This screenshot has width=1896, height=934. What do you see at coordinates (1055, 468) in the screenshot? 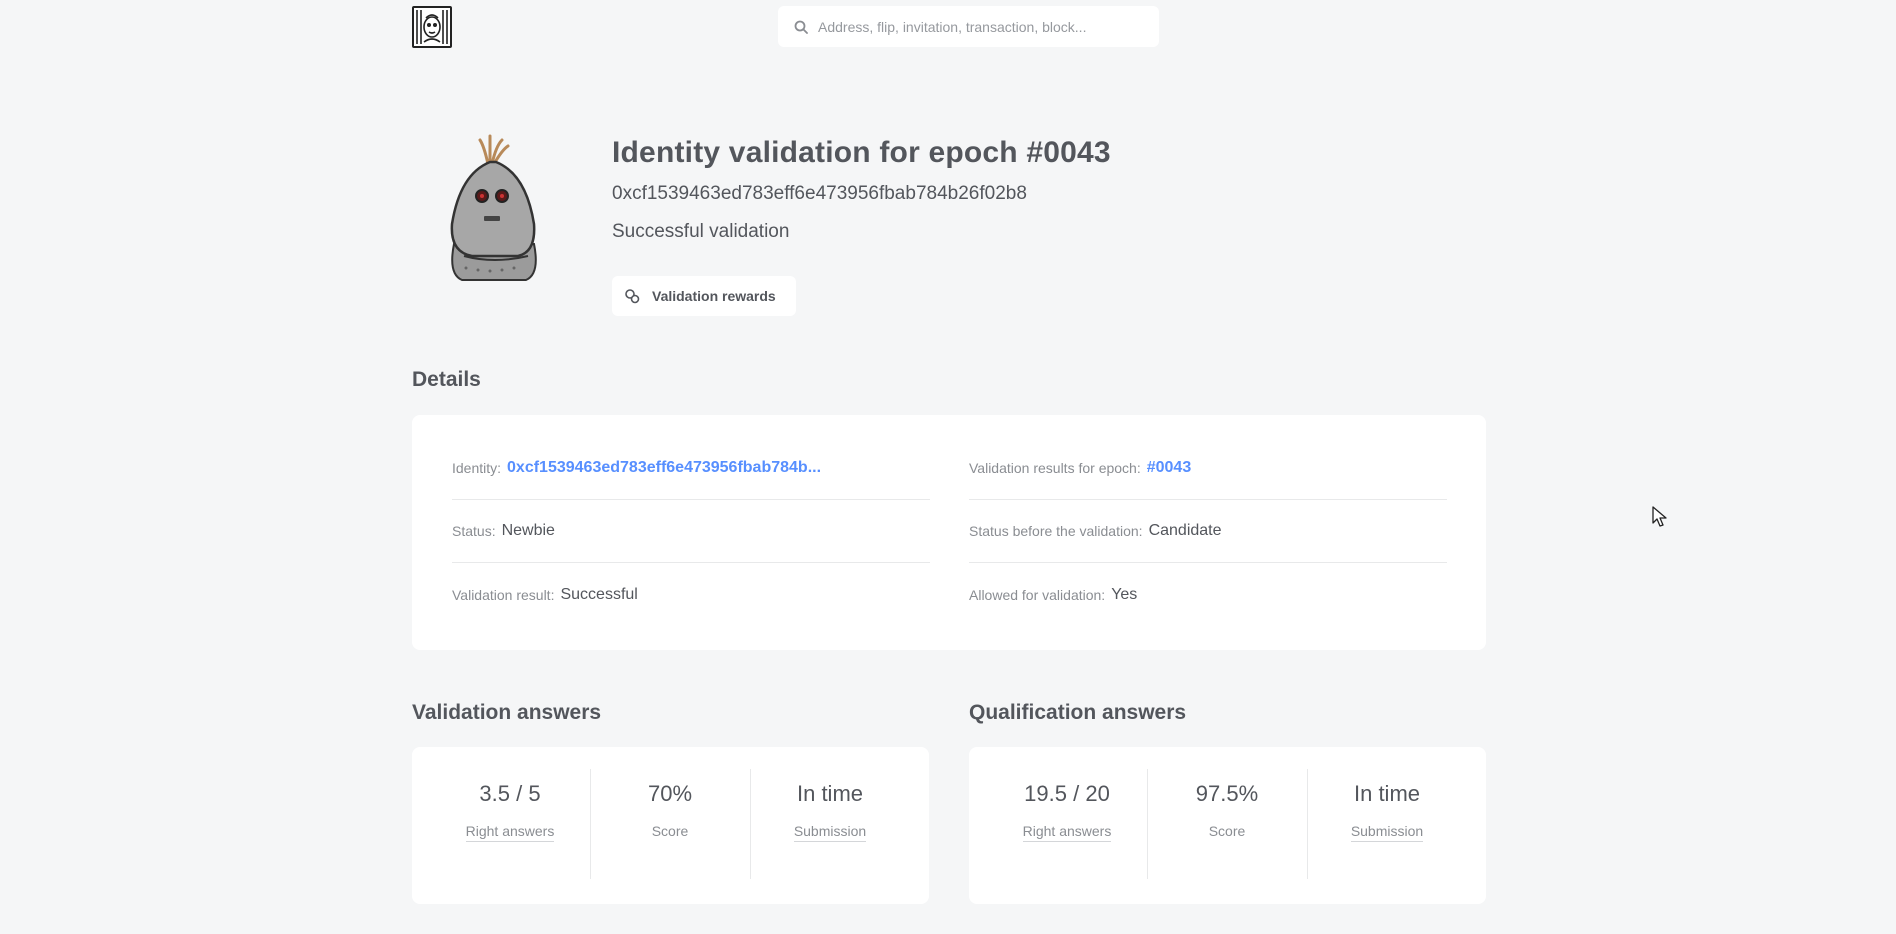
I see `epoch-label: Validation results for epoch:` at bounding box center [1055, 468].